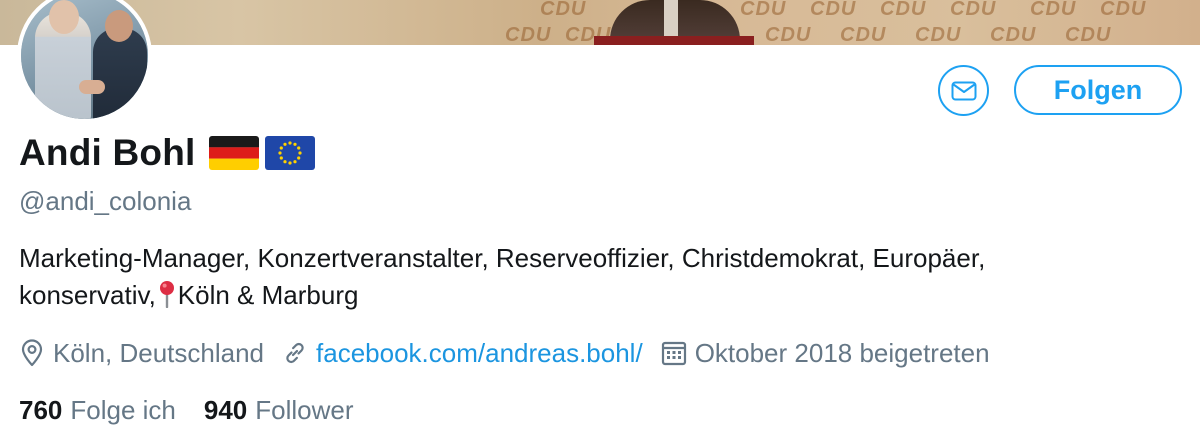 The width and height of the screenshot is (1200, 439). What do you see at coordinates (479, 353) in the screenshot?
I see `website-link: facebook.com/andreas.bohl/` at bounding box center [479, 353].